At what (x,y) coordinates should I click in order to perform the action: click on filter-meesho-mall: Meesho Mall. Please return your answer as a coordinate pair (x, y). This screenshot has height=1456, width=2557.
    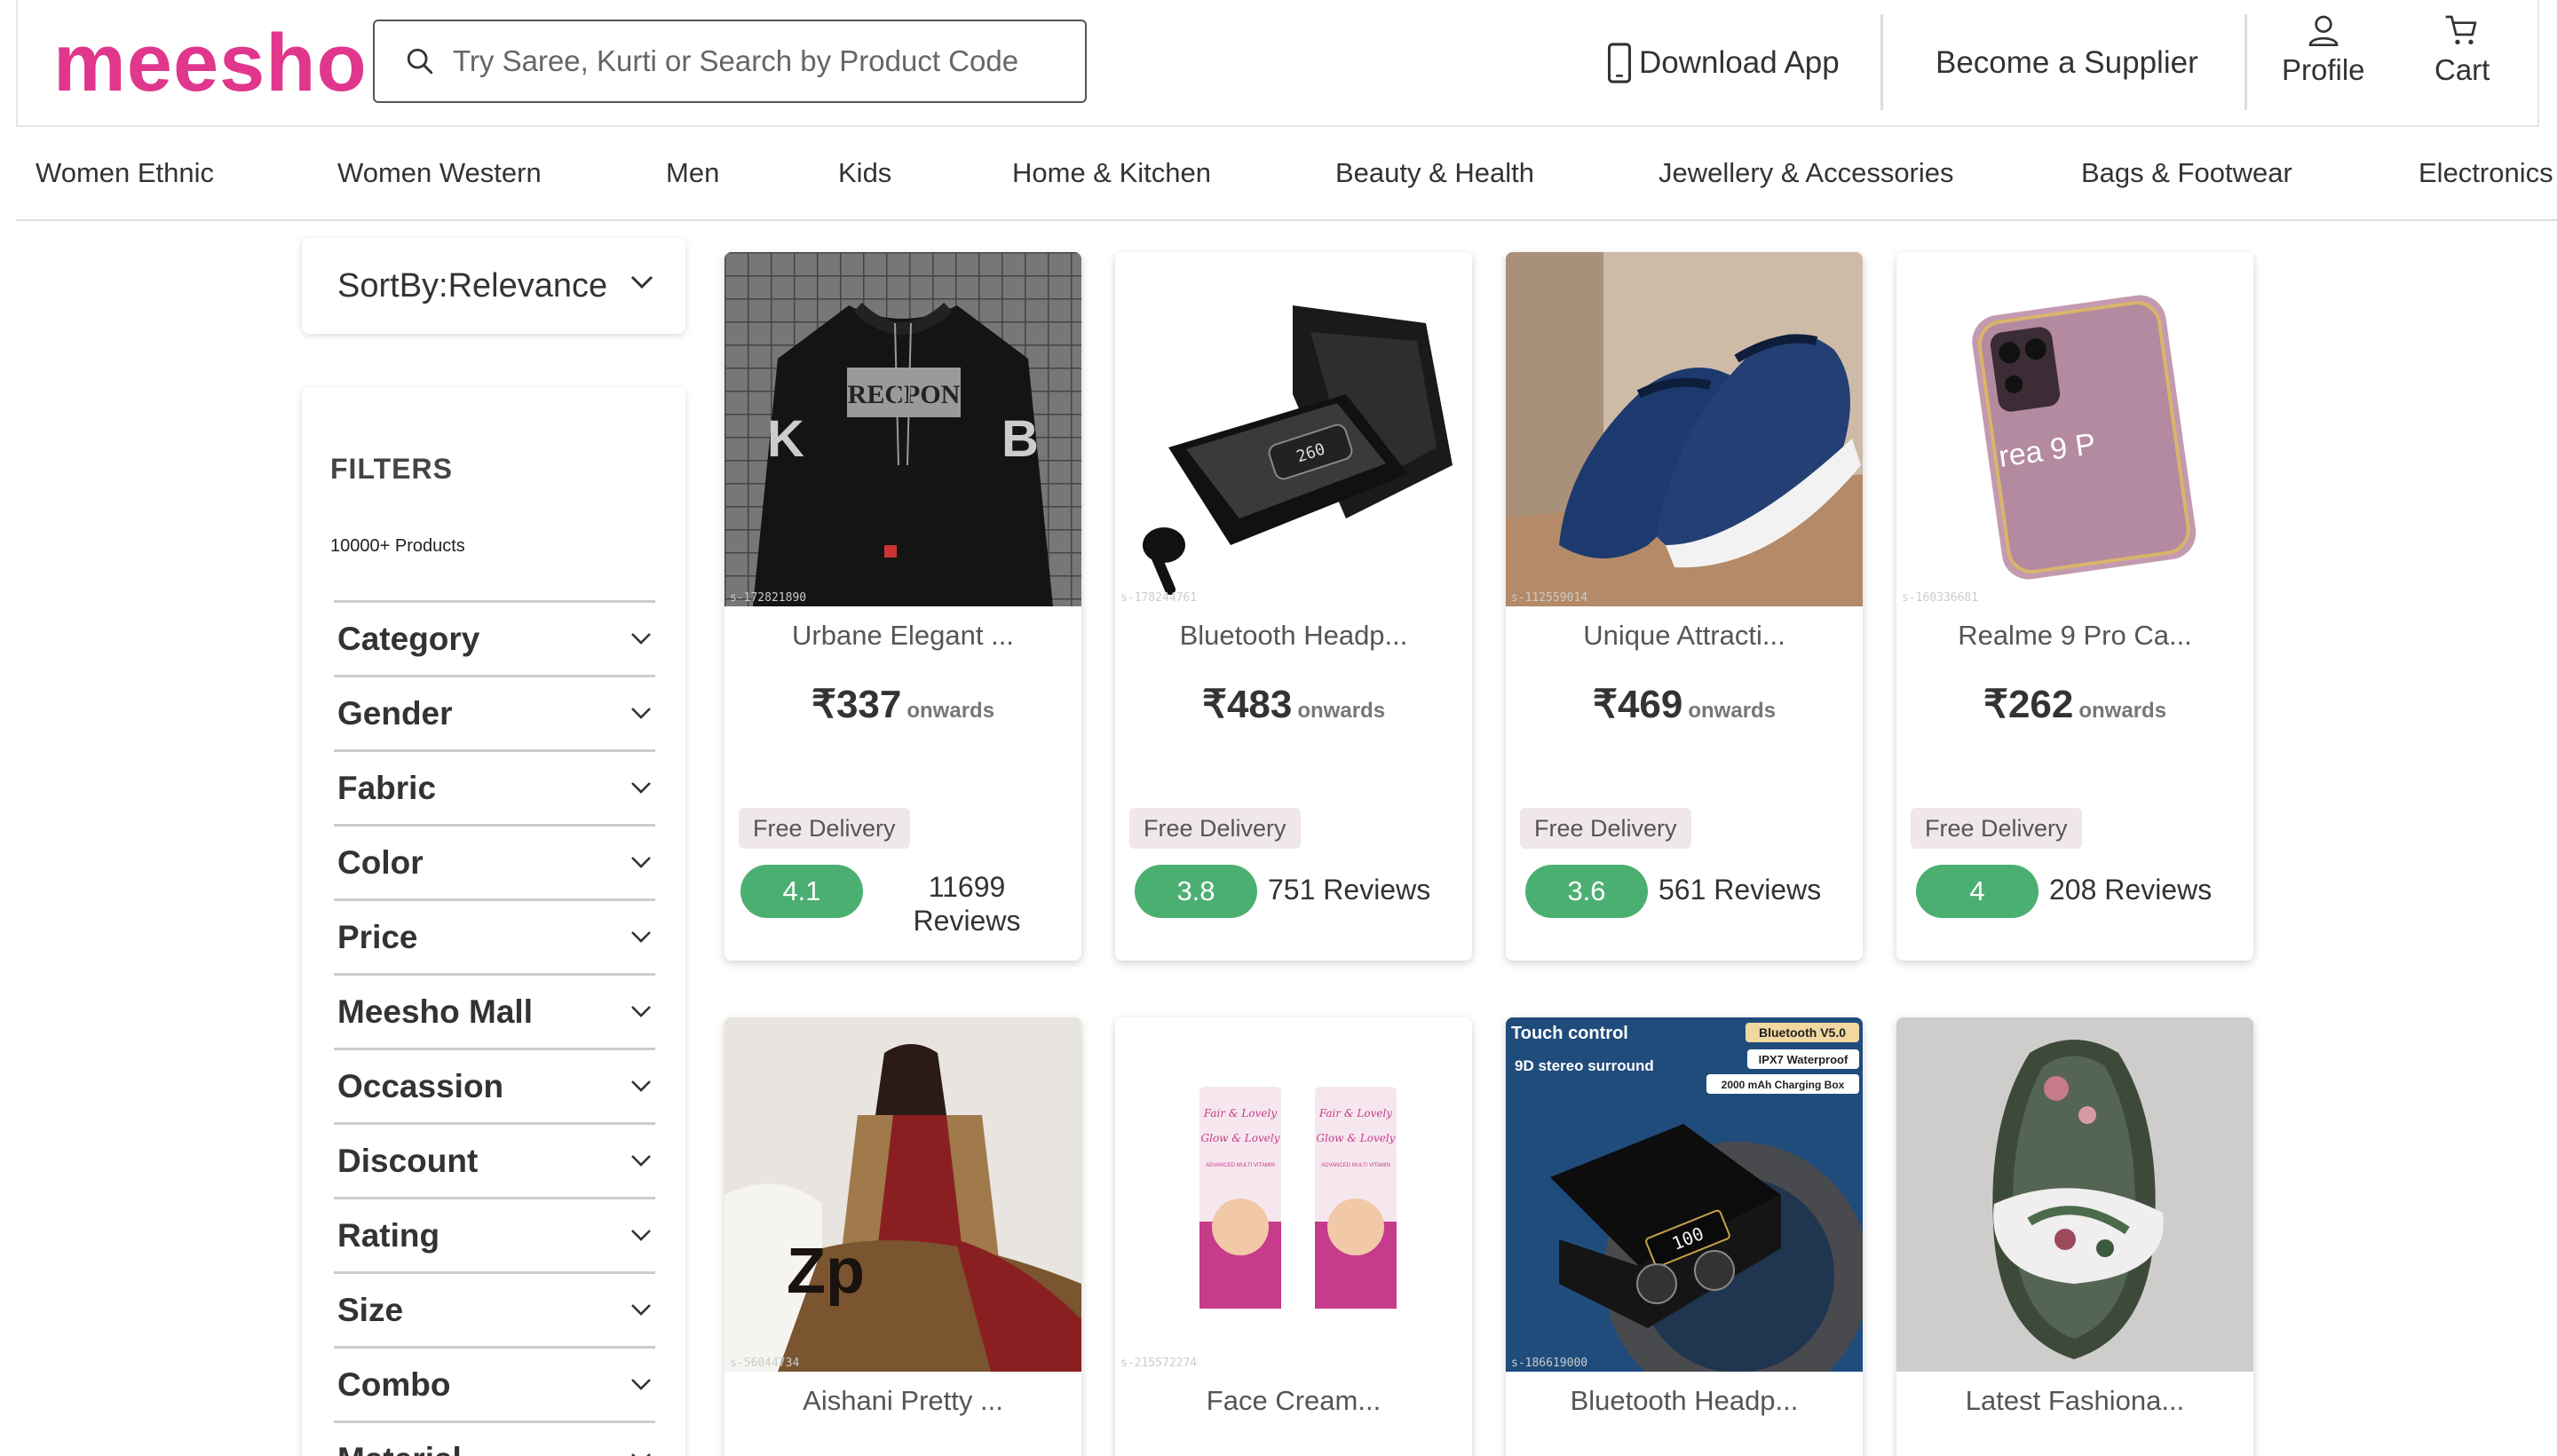
    Looking at the image, I should click on (494, 1010).